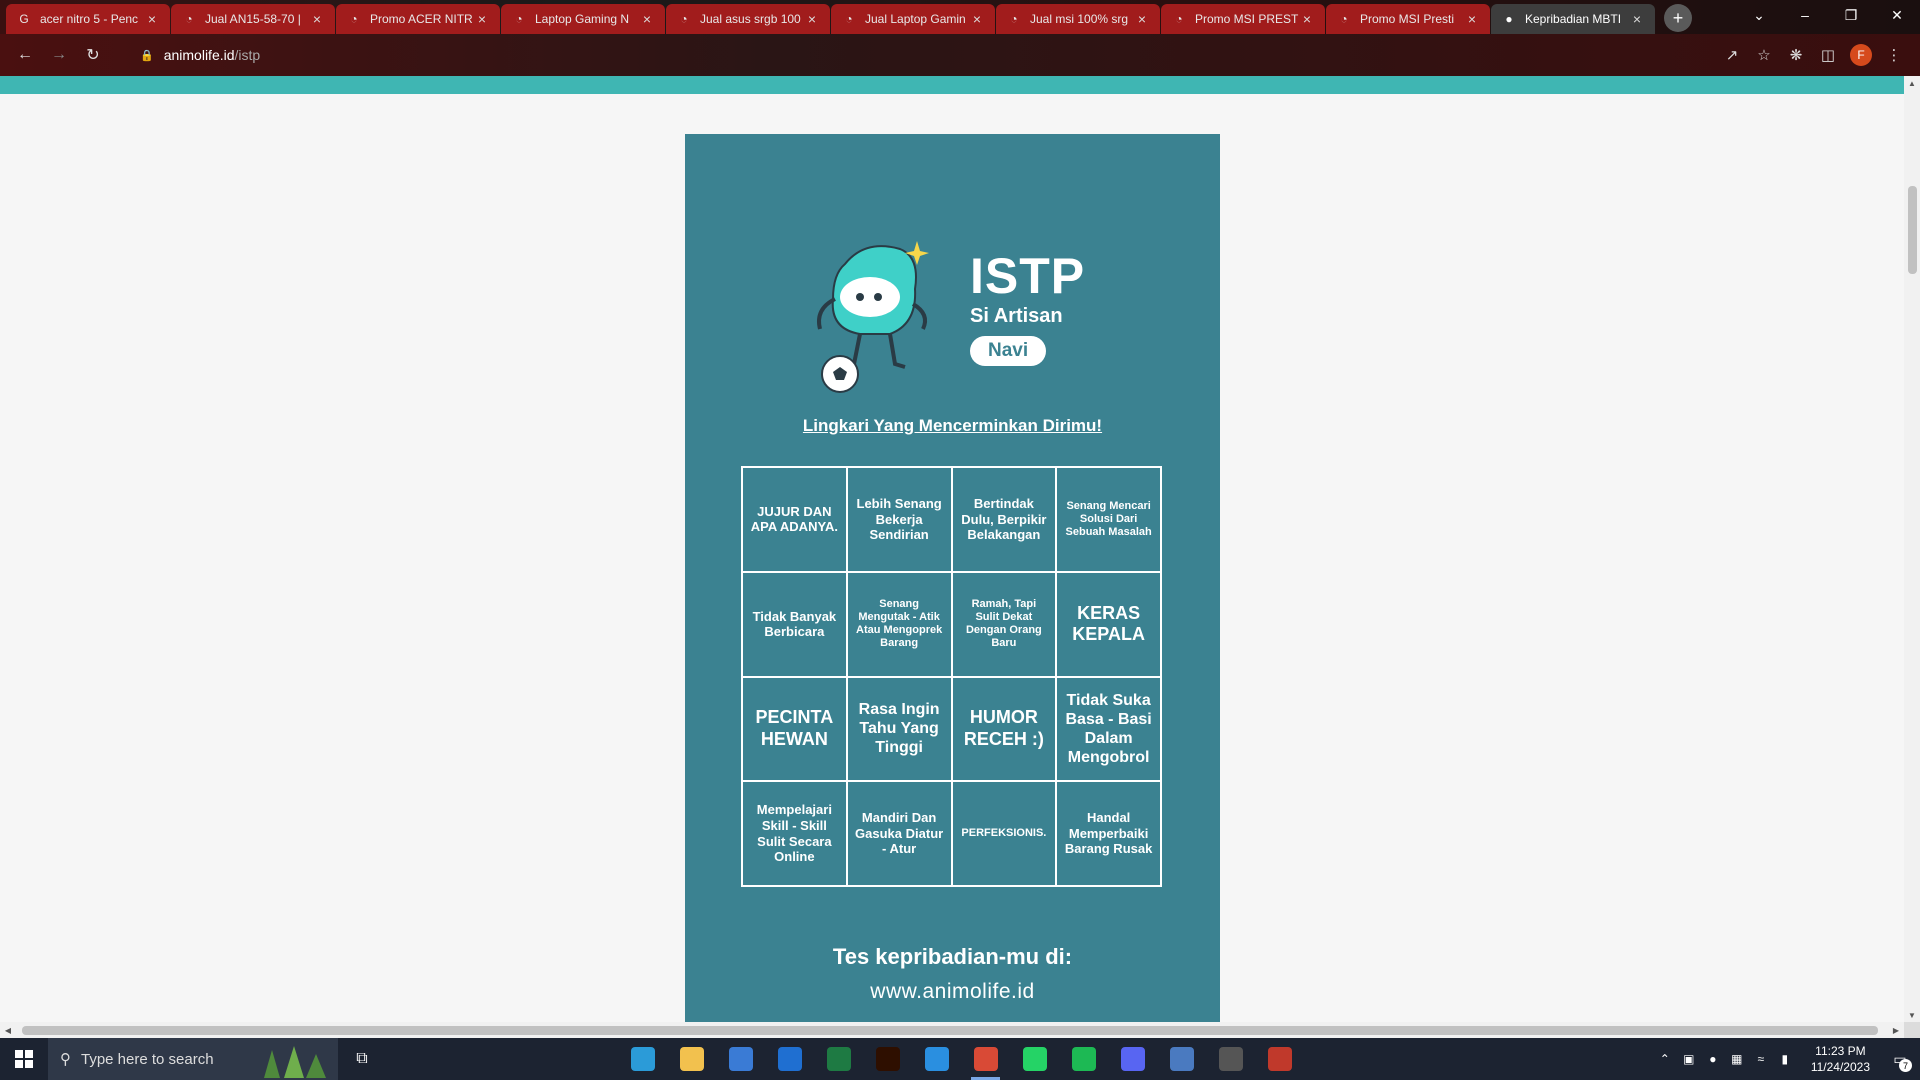 The width and height of the screenshot is (1920, 1080). What do you see at coordinates (1243, 19) in the screenshot?
I see `browser-tab: ◔ Promo MSI PREST ×` at bounding box center [1243, 19].